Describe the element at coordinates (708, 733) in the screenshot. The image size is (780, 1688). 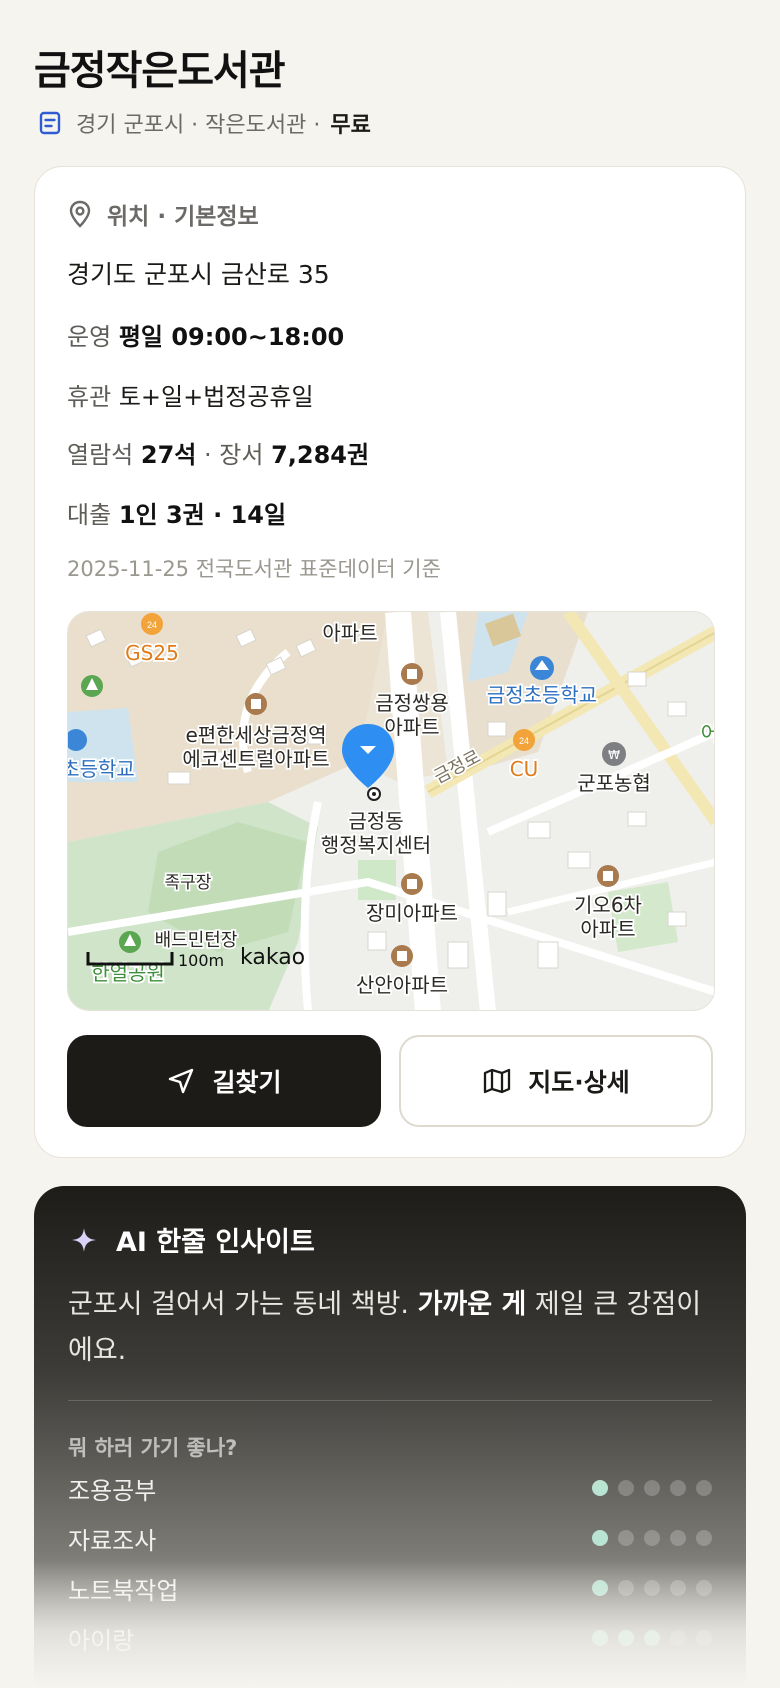
I see `map-label-edge-right: 어` at that location.